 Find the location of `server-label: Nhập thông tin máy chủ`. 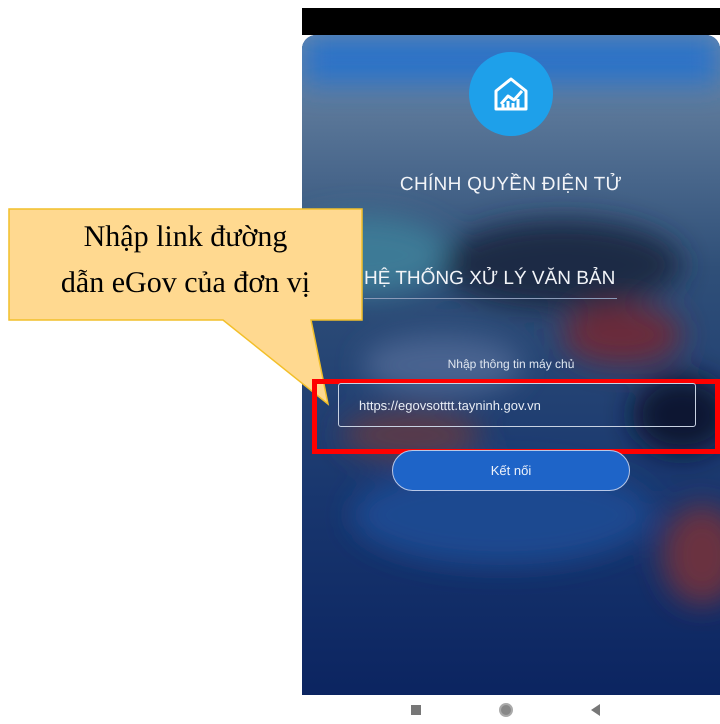

server-label: Nhập thông tin máy chủ is located at coordinates (511, 364).